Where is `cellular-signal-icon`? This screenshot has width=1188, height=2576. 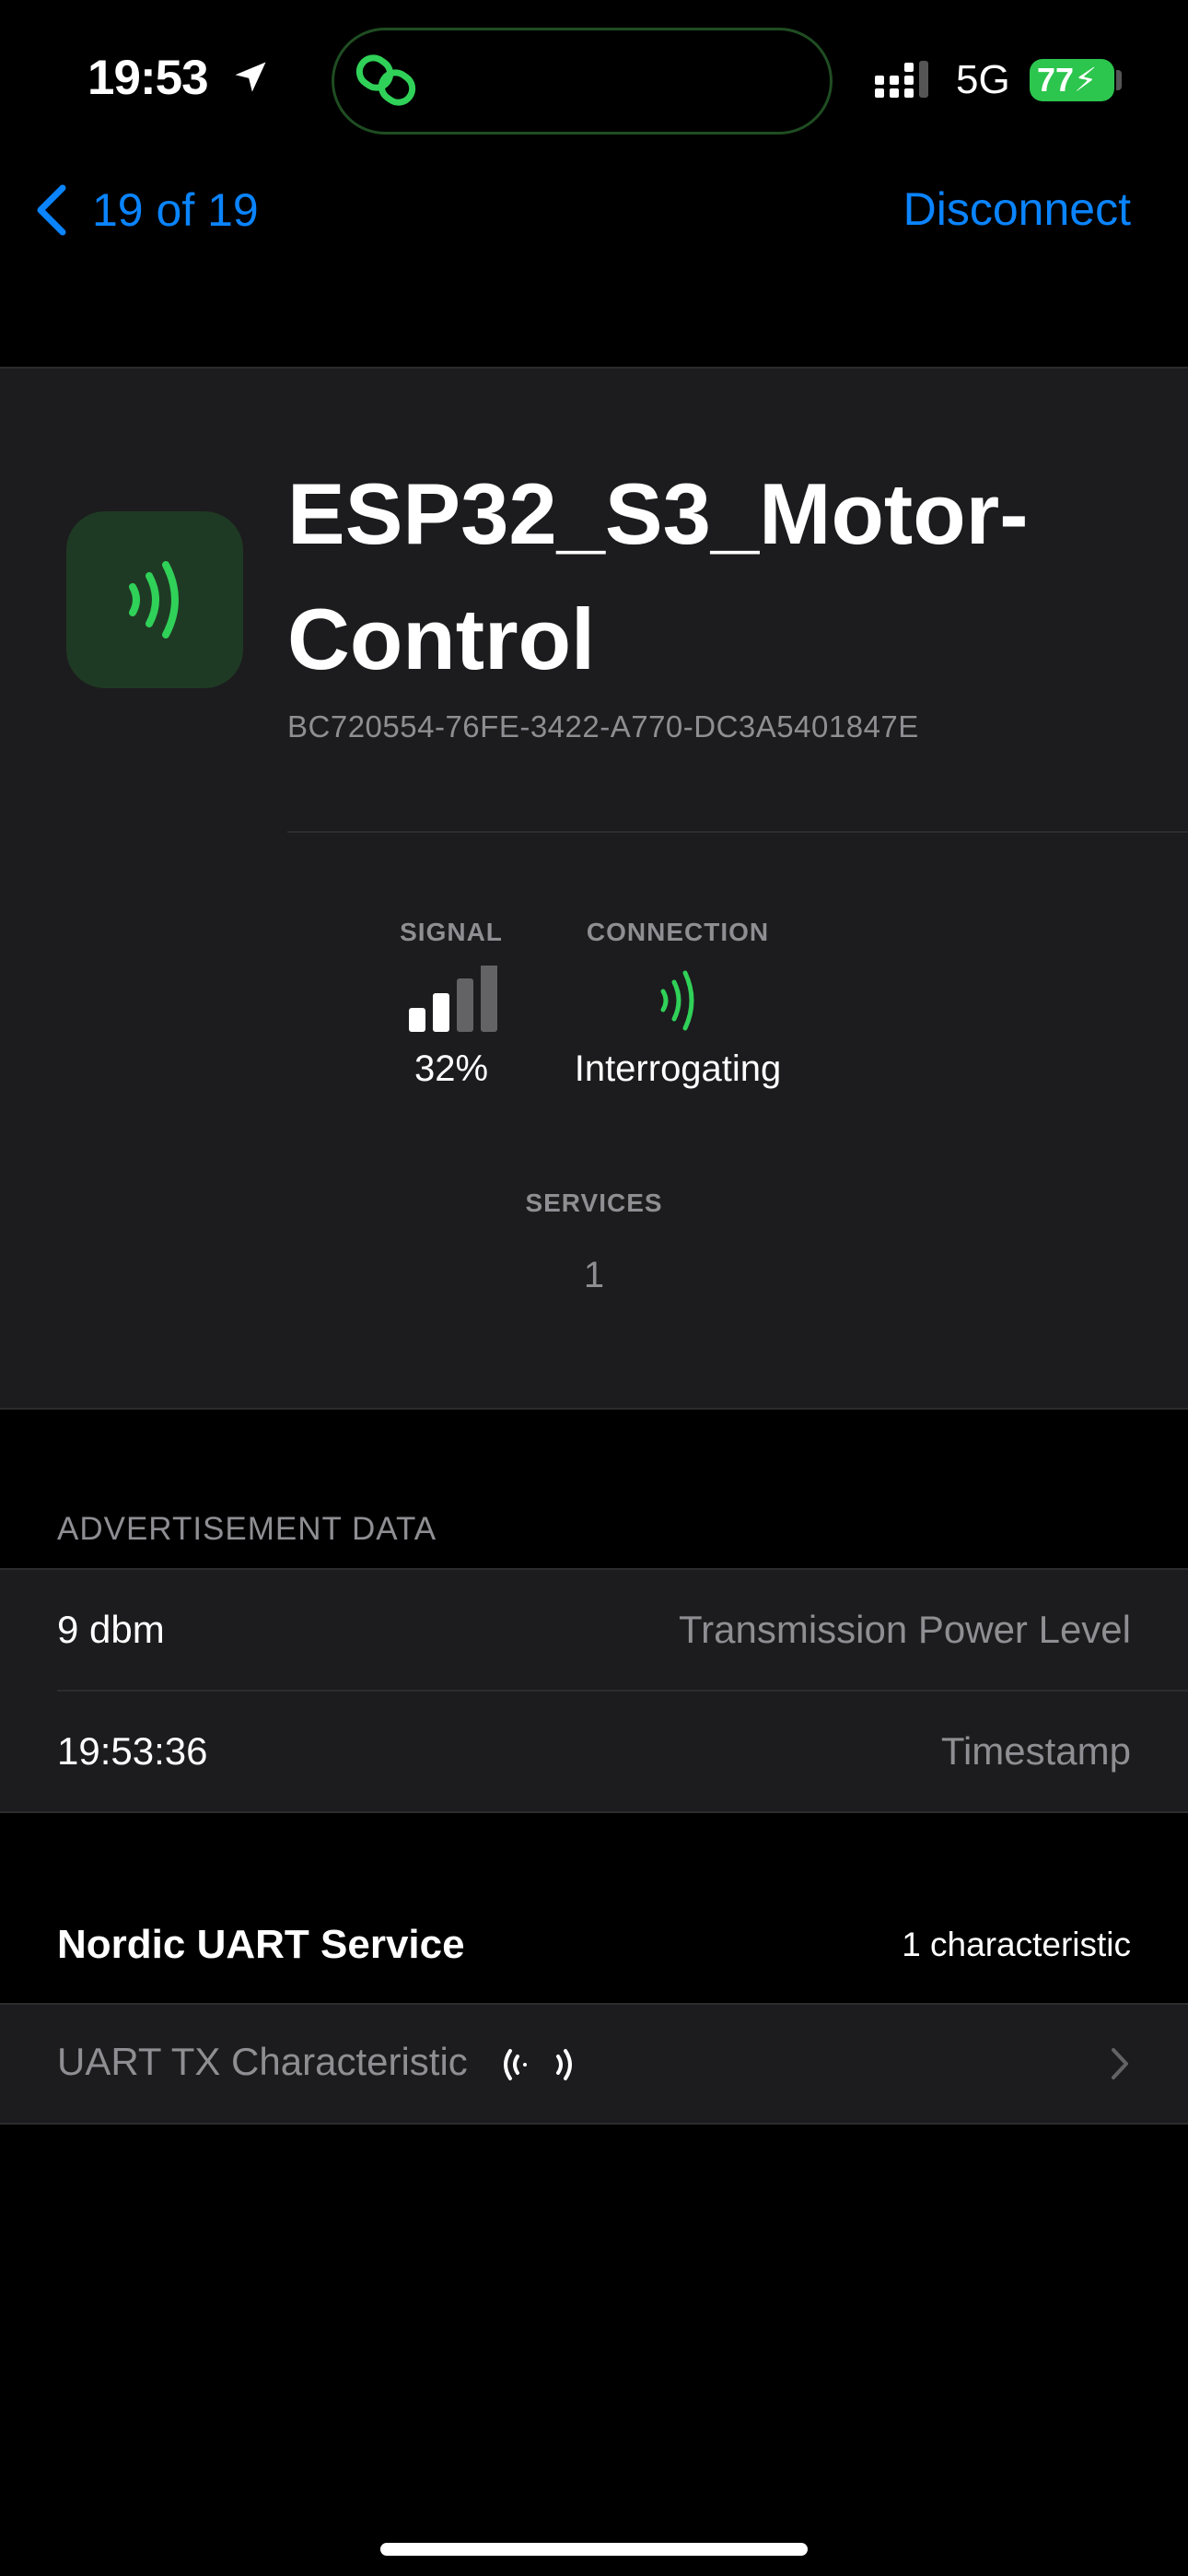
cellular-signal-icon is located at coordinates (901, 79).